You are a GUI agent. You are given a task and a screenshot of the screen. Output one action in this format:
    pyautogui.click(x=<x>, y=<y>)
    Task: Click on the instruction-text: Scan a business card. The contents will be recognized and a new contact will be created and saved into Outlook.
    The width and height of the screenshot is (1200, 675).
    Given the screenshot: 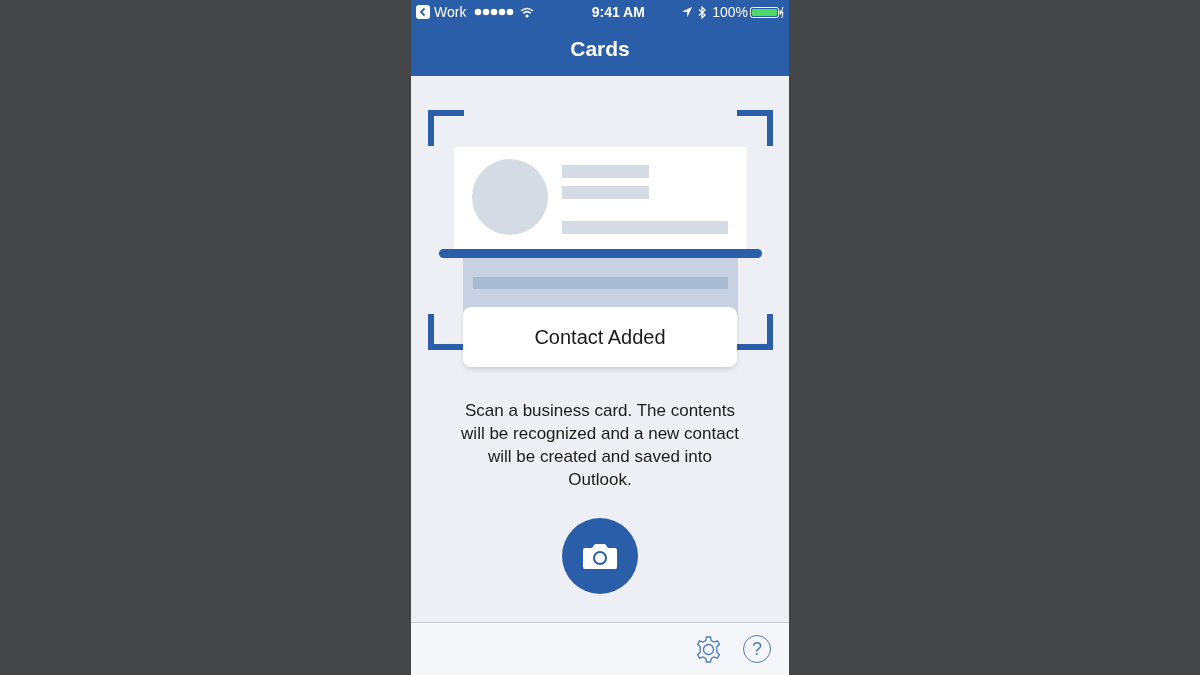 What is the action you would take?
    pyautogui.click(x=600, y=445)
    